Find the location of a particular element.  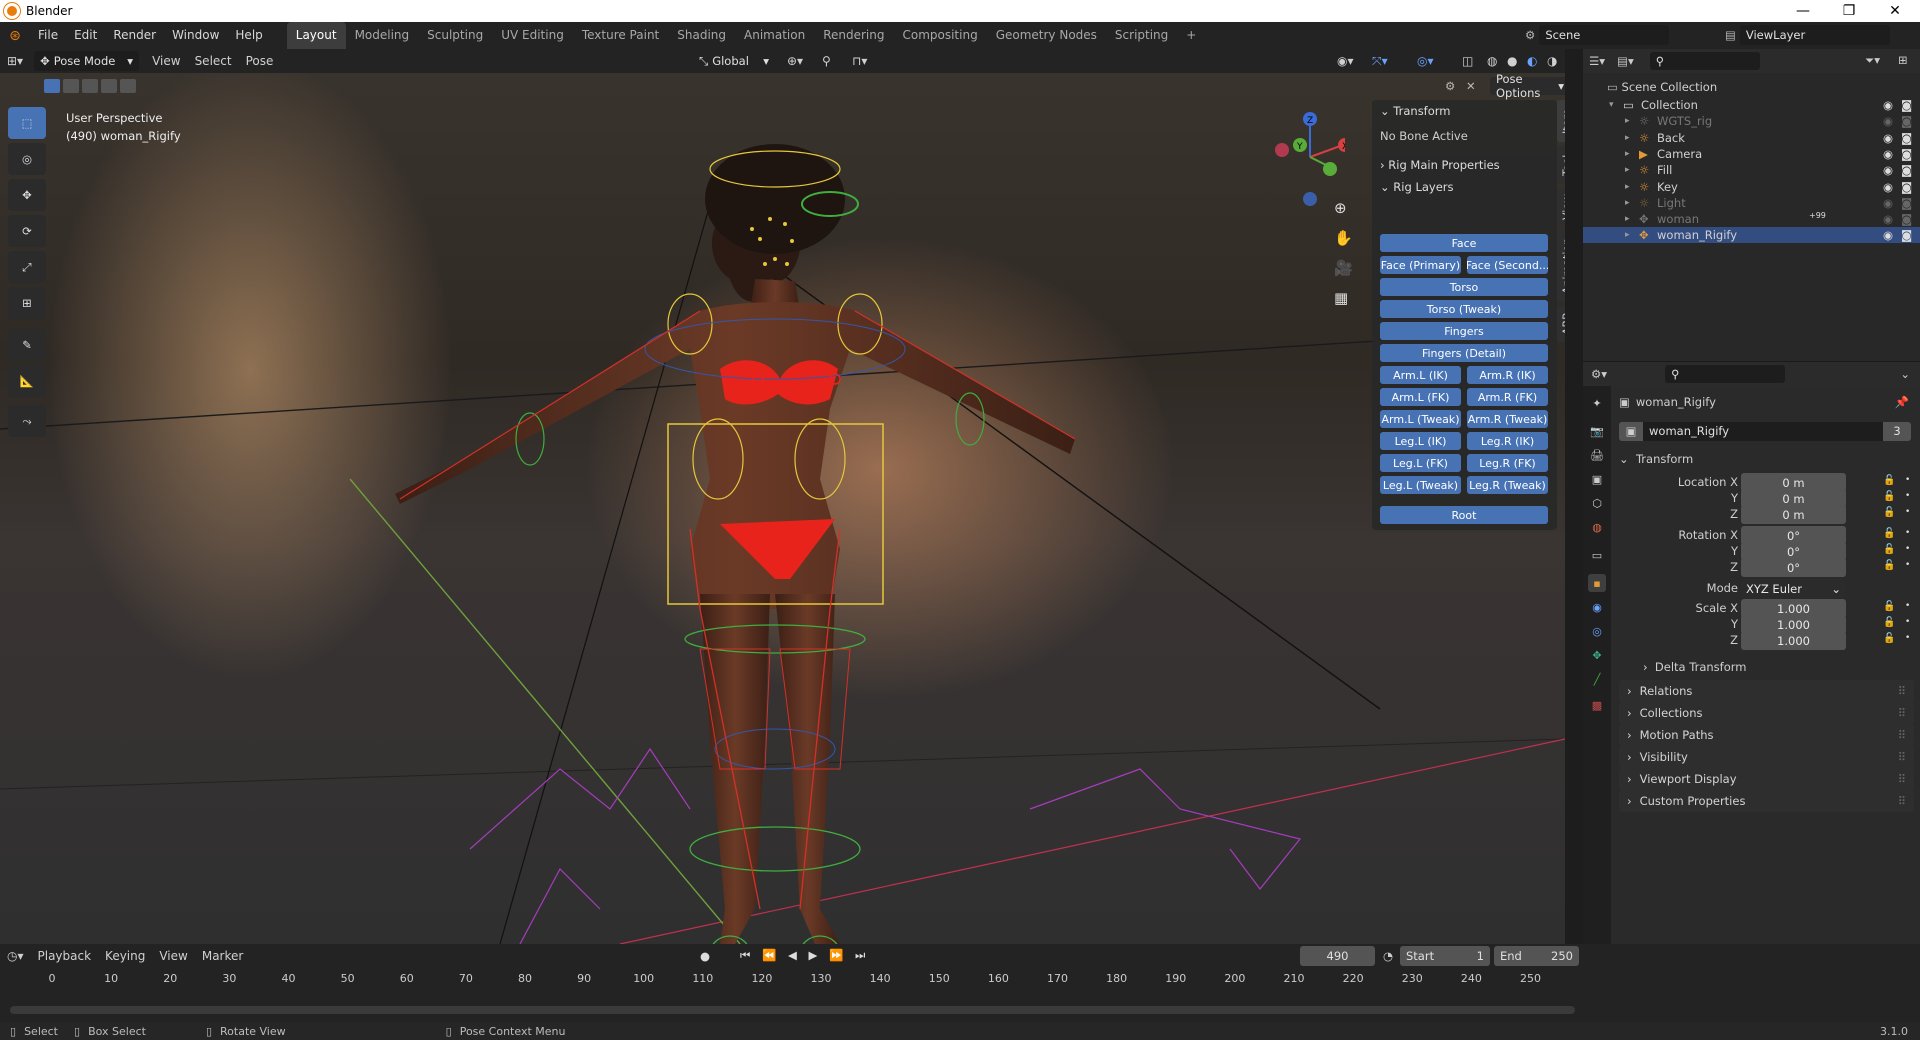

rig-layer-arm-l-tweak: Arm.L (Tweak) is located at coordinates (1420, 419).